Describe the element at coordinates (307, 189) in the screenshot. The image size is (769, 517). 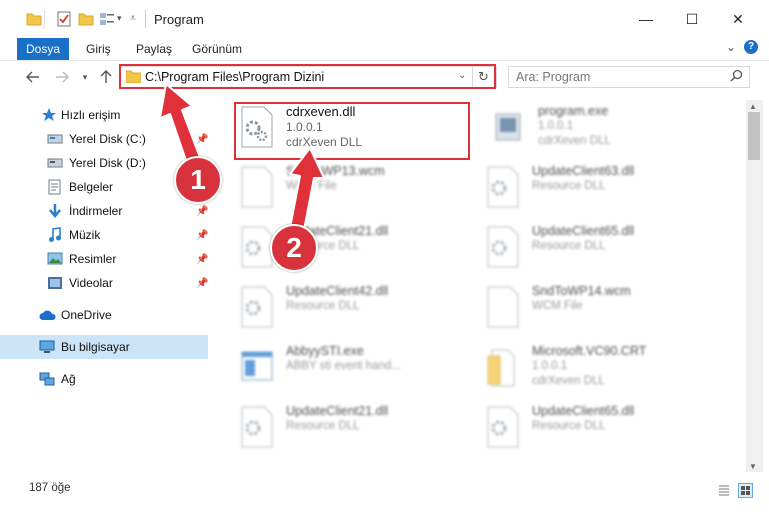
I see `arrow-two` at that location.